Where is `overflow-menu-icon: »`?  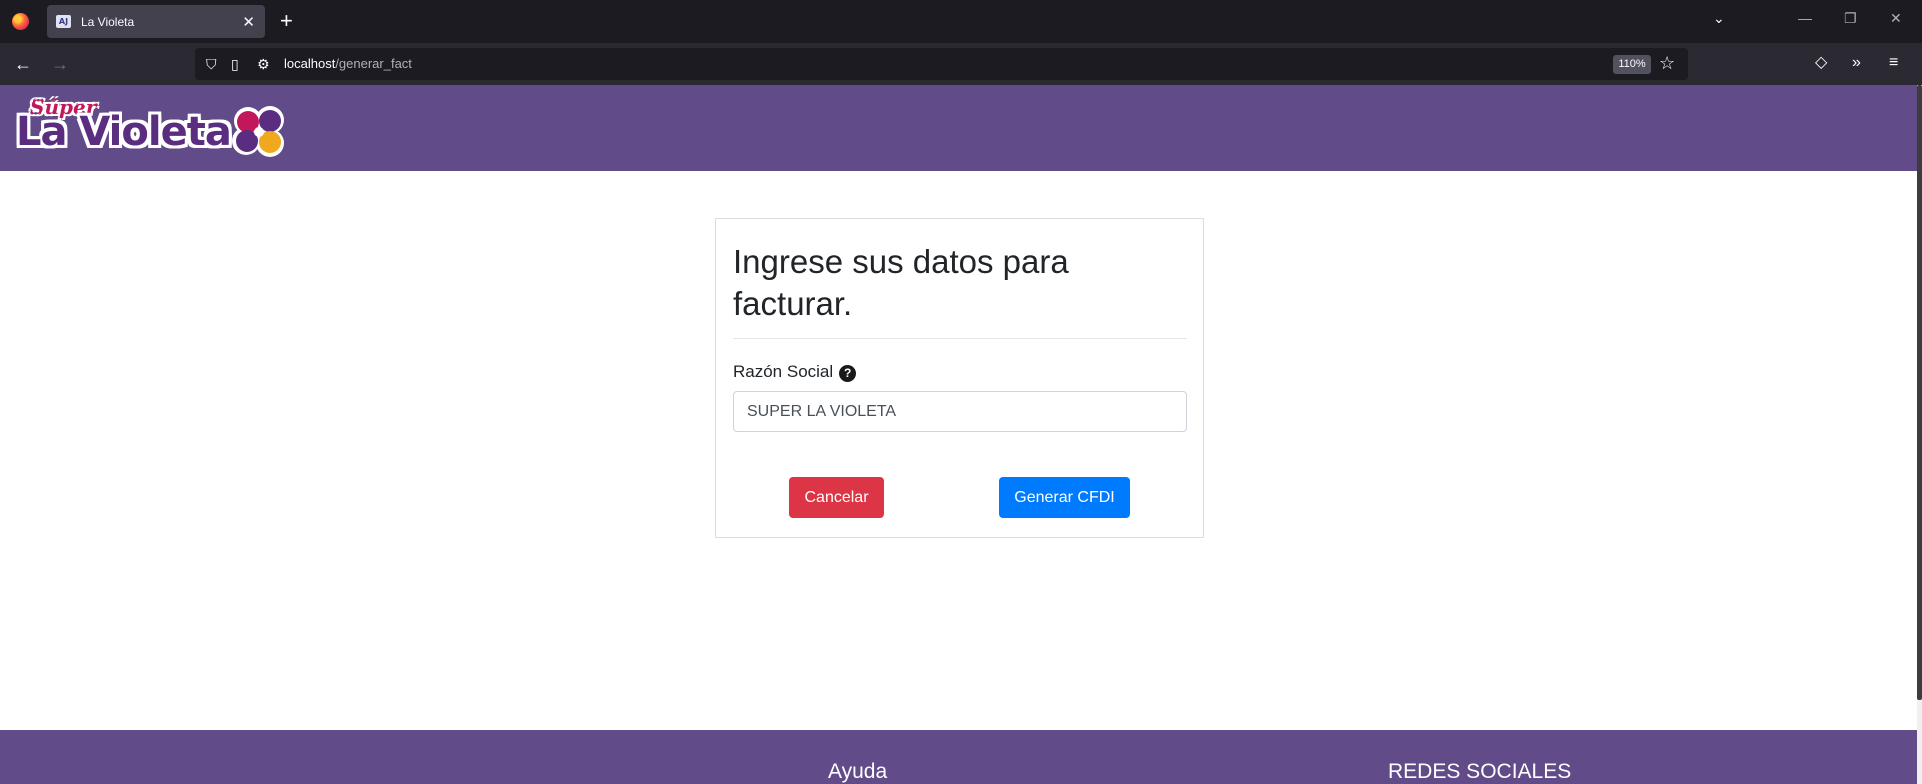
overflow-menu-icon: » is located at coordinates (1856, 63).